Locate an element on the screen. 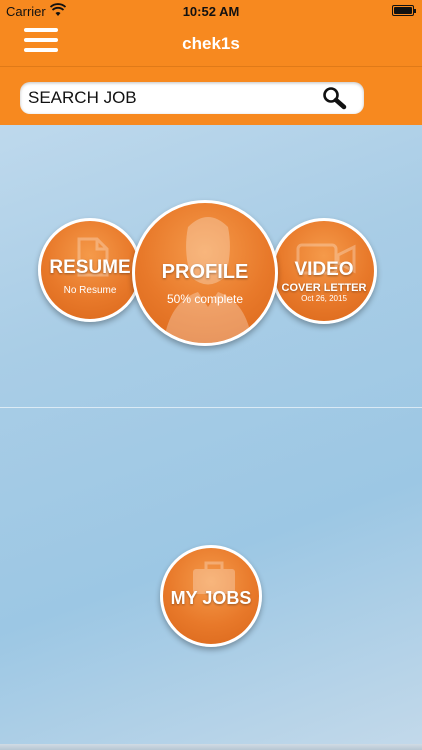 This screenshot has height=750, width=422. search-input is located at coordinates (173, 98).